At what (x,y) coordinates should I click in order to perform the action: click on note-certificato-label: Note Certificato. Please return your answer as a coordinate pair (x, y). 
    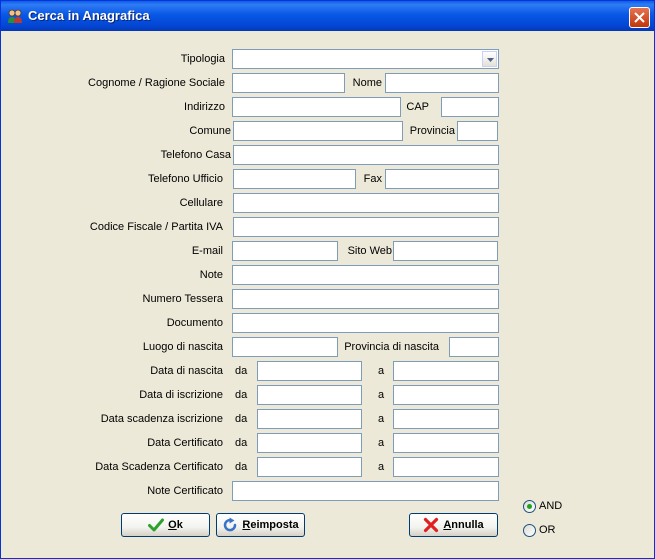
    Looking at the image, I should click on (185, 491).